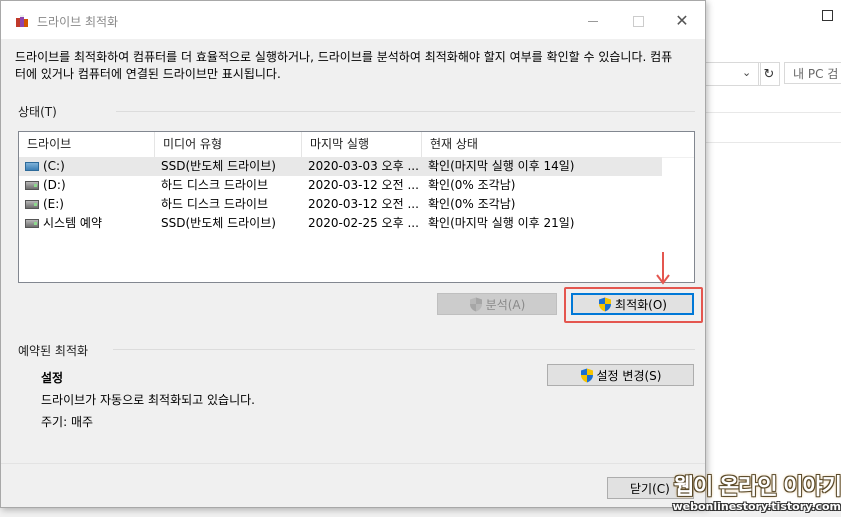  I want to click on list-header: 드라이브 미디어 유형 마지막 실행 현재 상태, so click(356, 145).